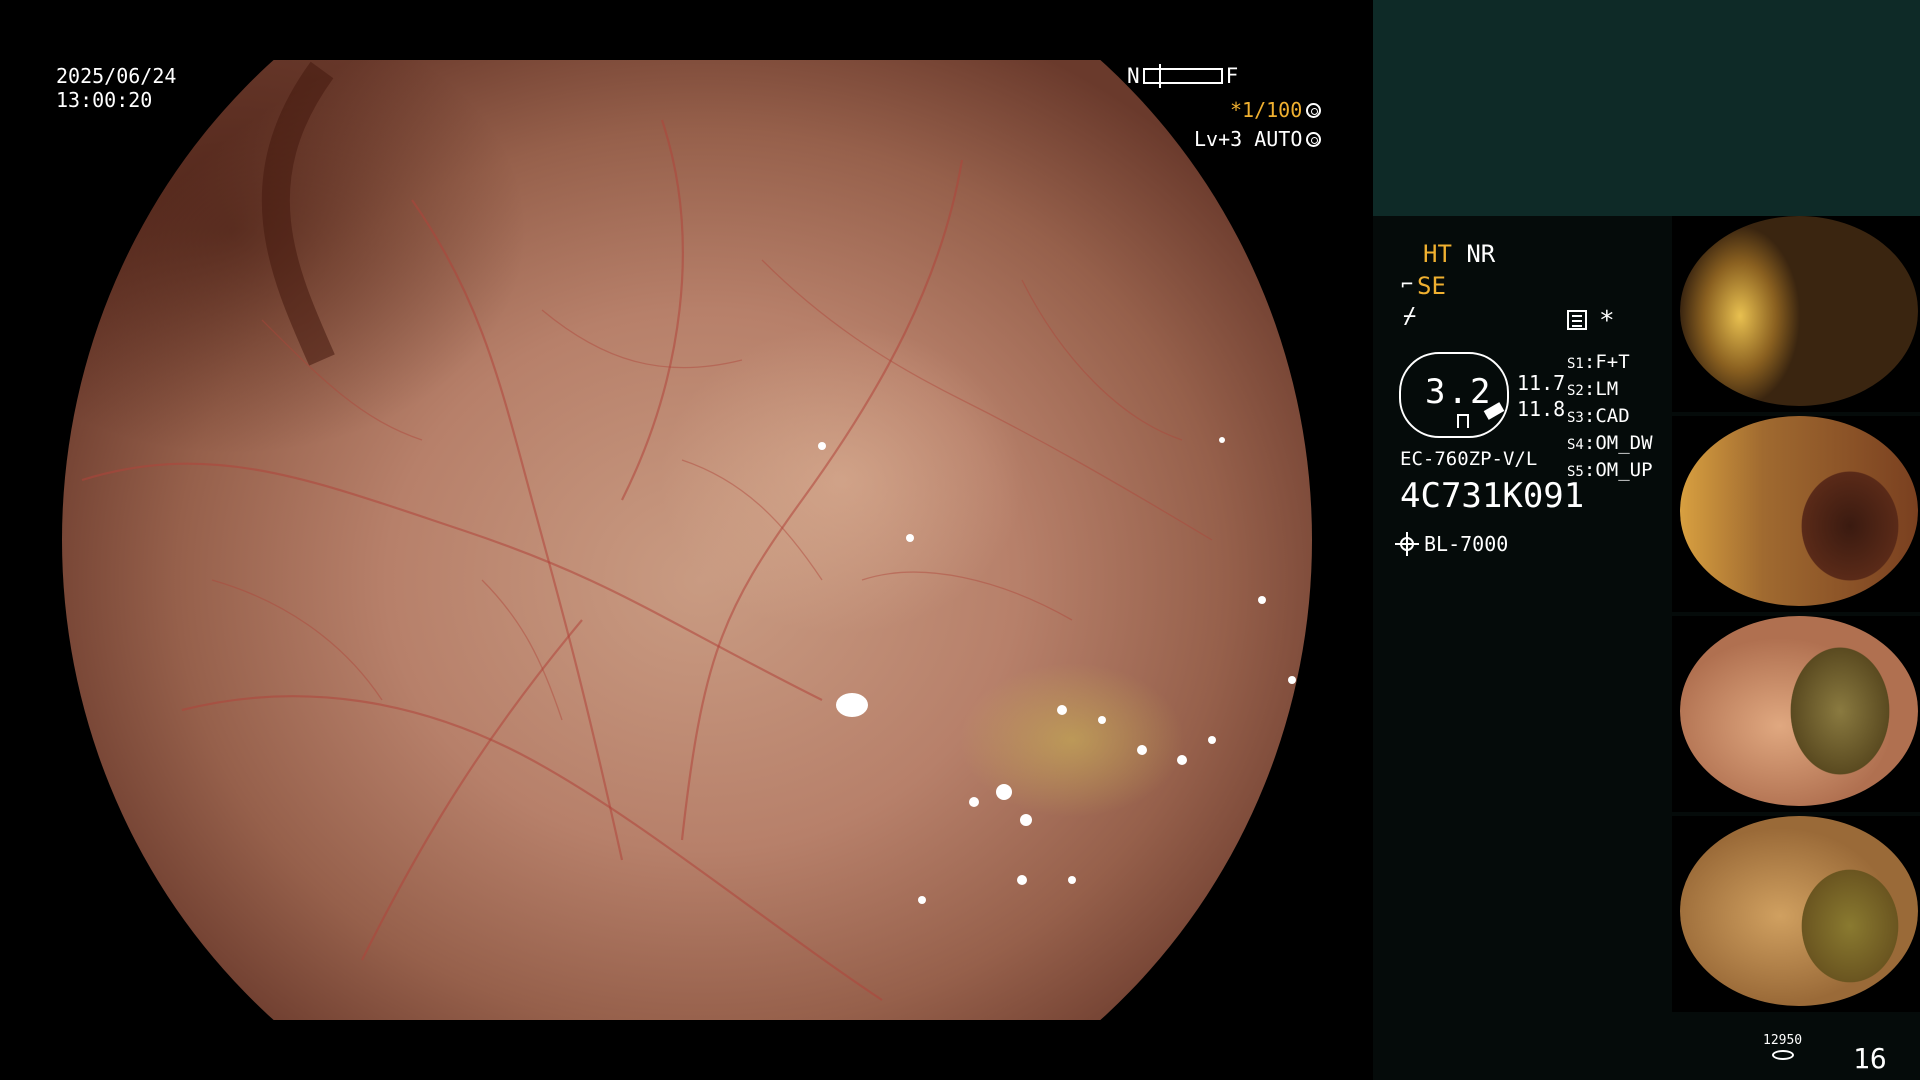  What do you see at coordinates (1463, 421) in the screenshot?
I see `bracket-icon` at bounding box center [1463, 421].